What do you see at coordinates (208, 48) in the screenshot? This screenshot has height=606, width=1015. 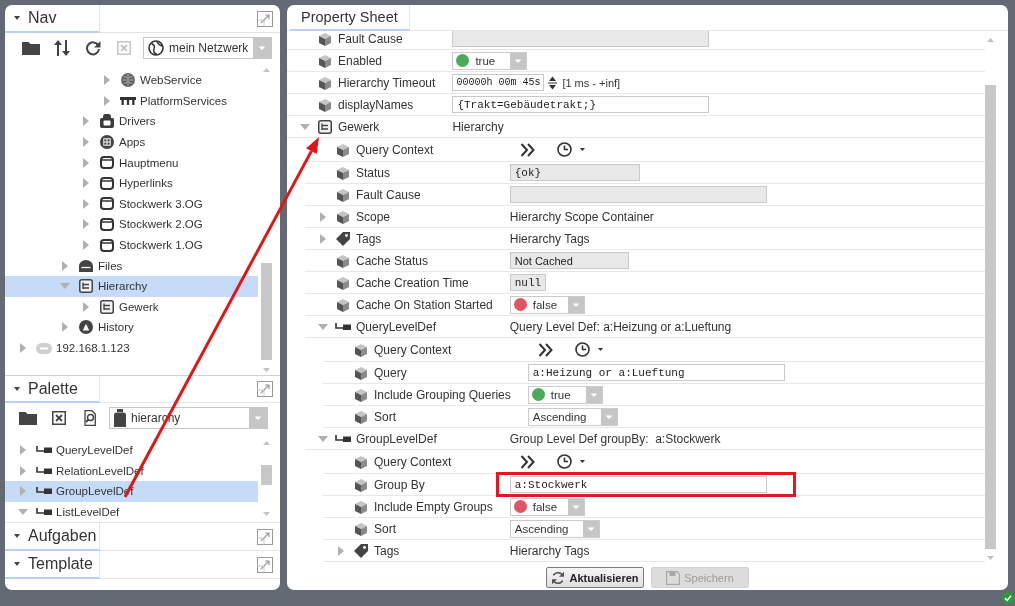 I see `location-dropdown: mein Netzwerk` at bounding box center [208, 48].